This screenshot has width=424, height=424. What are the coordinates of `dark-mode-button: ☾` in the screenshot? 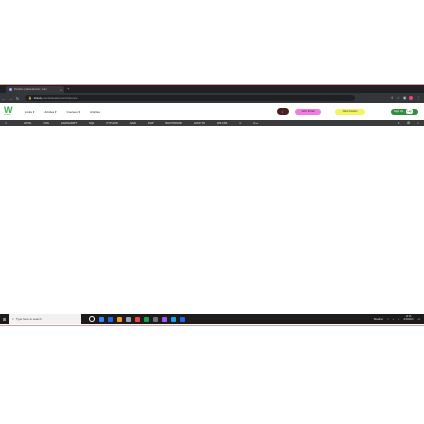 It's located at (283, 111).